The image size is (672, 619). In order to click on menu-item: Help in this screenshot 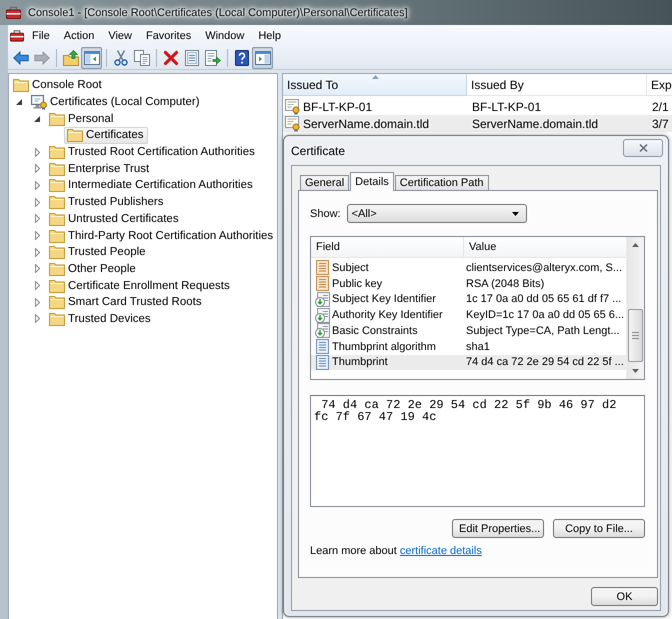, I will do `click(269, 35)`.